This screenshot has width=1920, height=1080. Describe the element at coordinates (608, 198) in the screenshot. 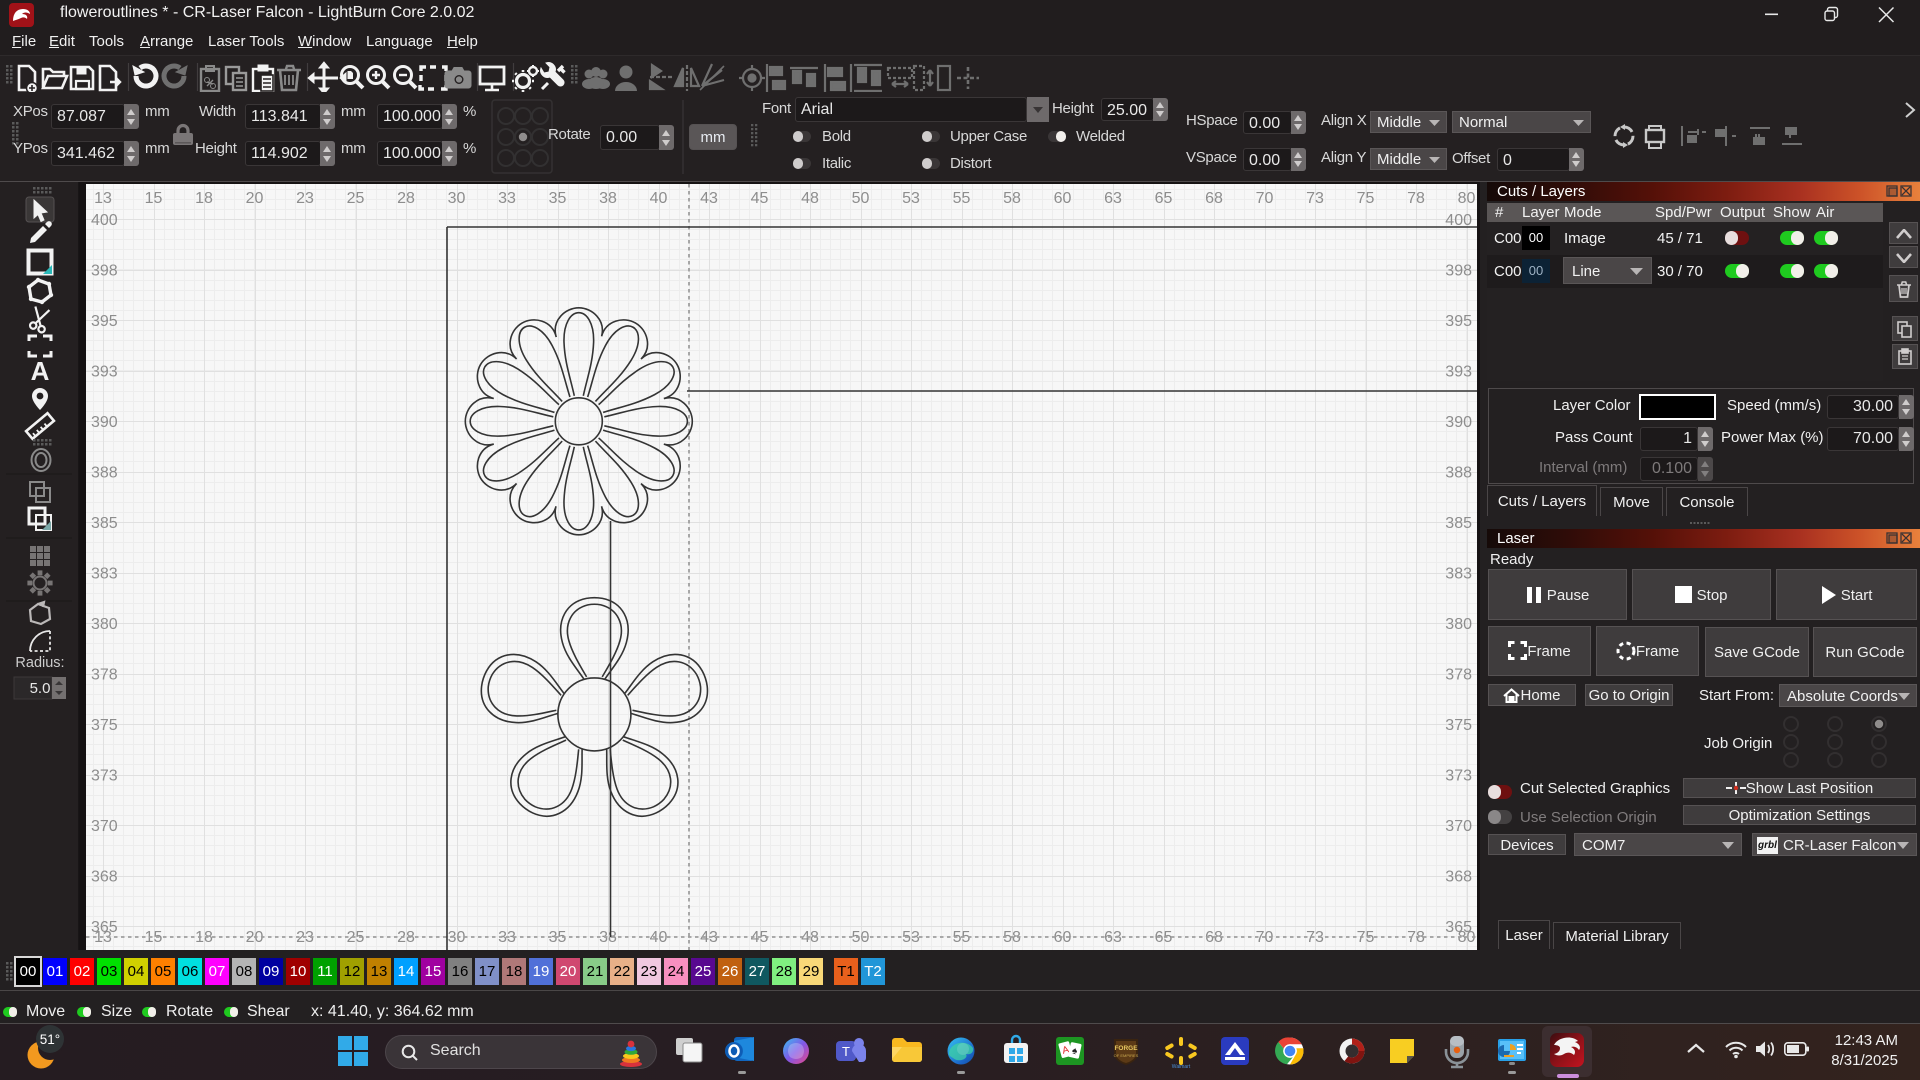

I see `svg-text: 38` at that location.